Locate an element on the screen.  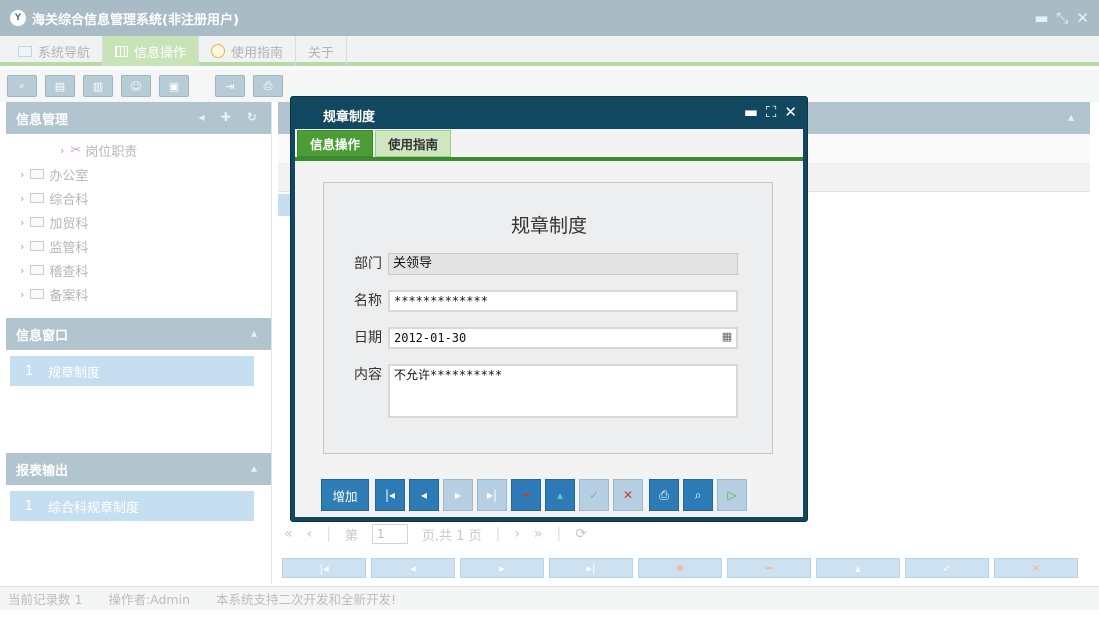
tree-item: › 监管科 is located at coordinates (138, 246).